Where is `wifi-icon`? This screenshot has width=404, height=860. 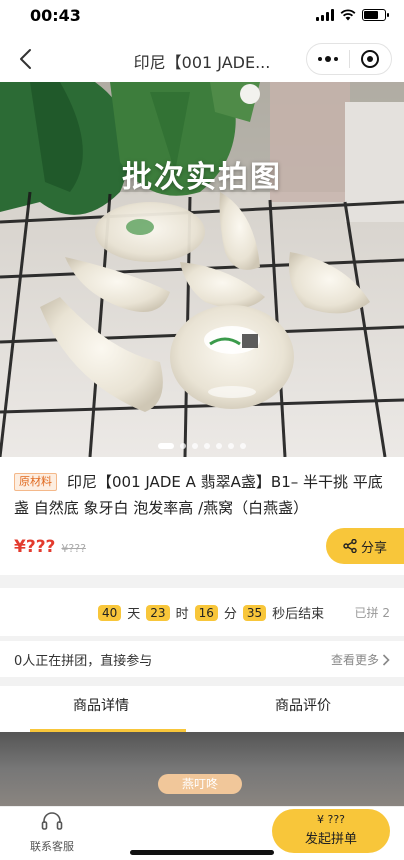
wifi-icon is located at coordinates (348, 15).